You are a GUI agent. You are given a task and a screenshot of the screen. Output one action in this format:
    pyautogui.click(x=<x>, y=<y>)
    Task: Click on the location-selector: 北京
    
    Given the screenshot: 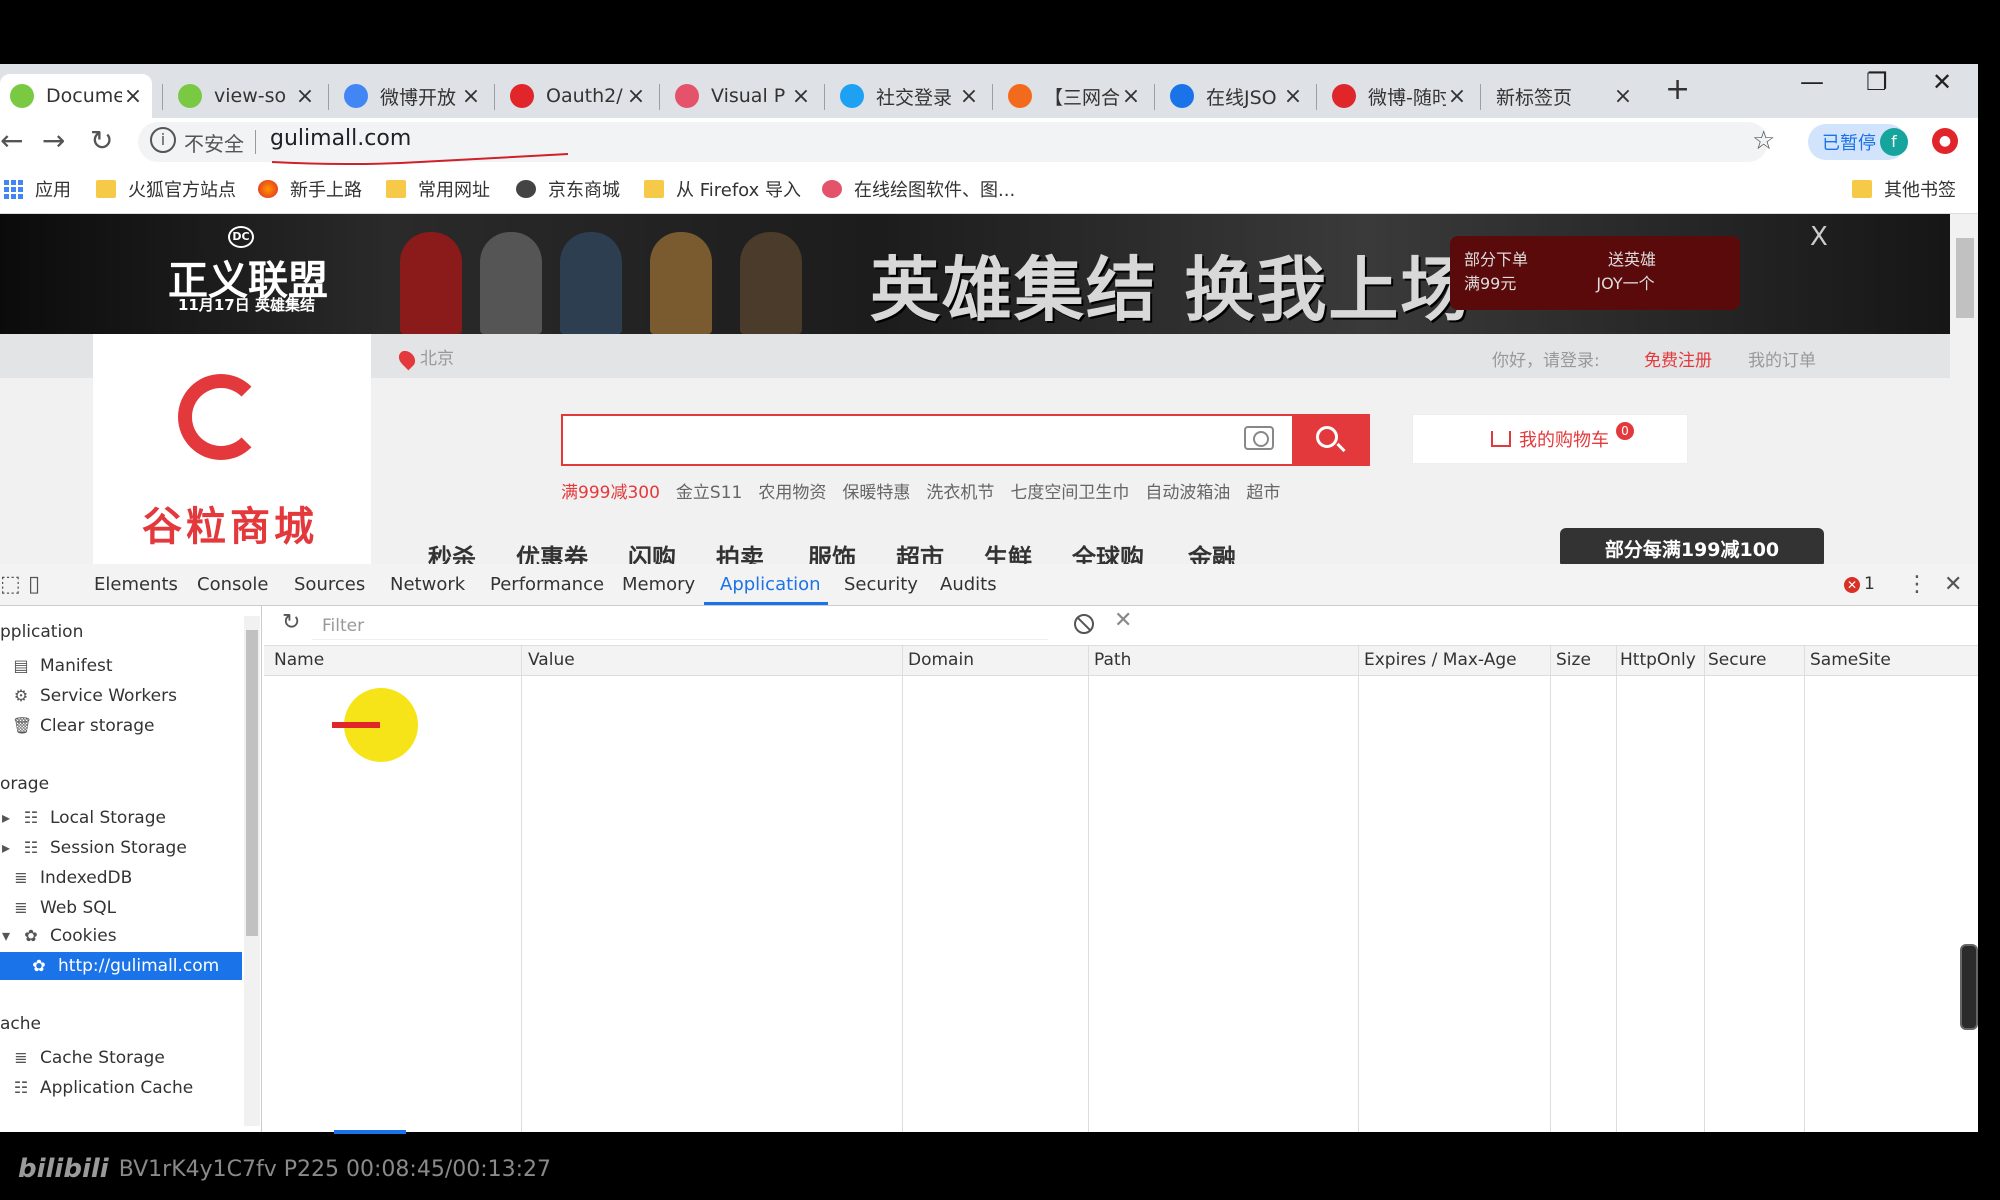 What is the action you would take?
    pyautogui.click(x=424, y=357)
    